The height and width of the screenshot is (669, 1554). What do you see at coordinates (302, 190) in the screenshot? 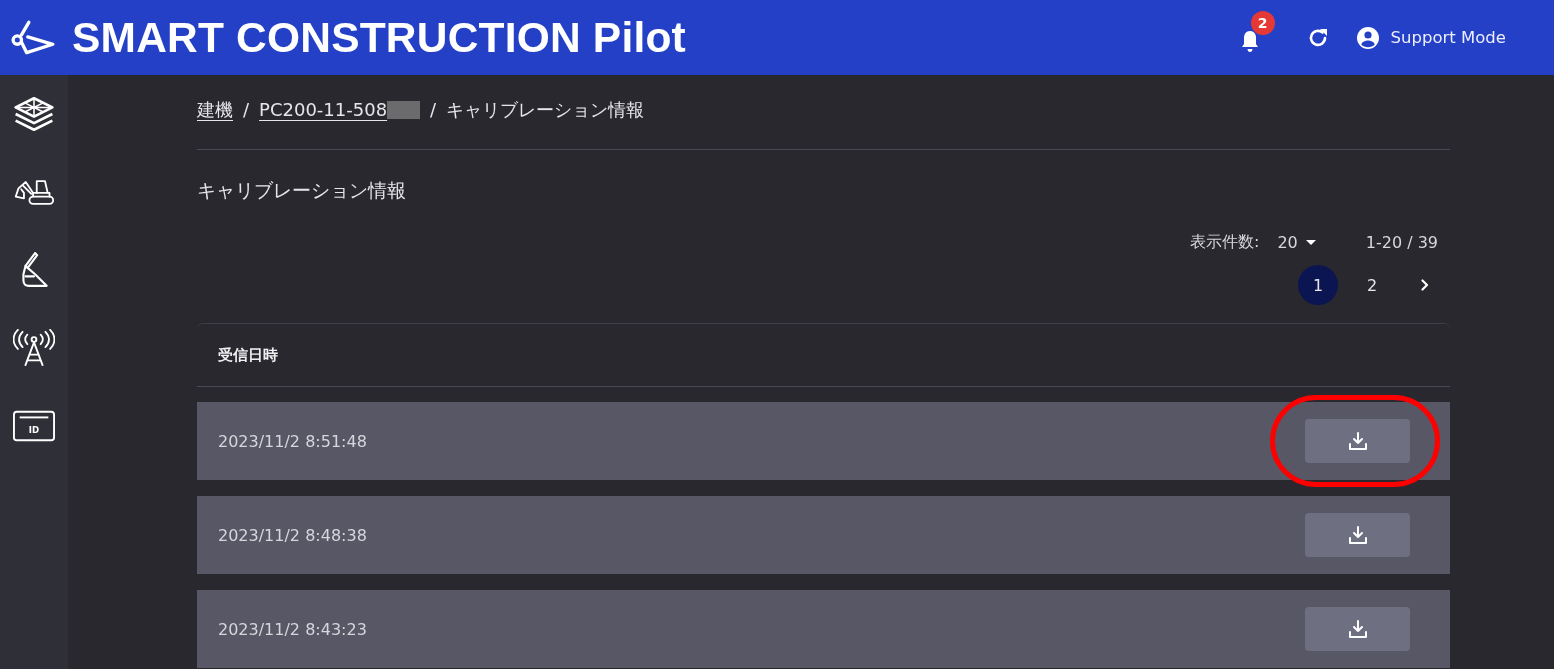
I see `page-title: キャリブレーション情報` at bounding box center [302, 190].